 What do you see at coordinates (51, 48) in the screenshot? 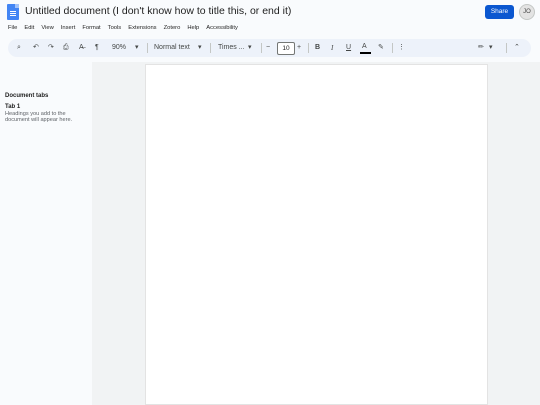
I see `redo-icon: ↷` at bounding box center [51, 48].